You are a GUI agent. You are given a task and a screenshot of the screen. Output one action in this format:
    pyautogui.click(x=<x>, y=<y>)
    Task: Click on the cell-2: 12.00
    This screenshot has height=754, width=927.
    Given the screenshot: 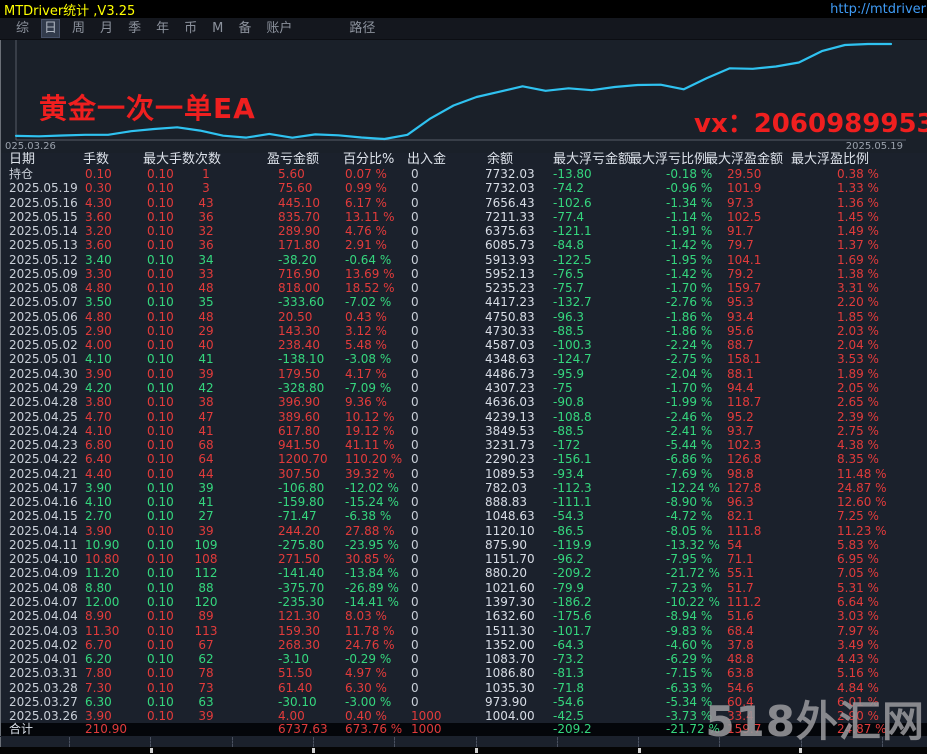 What is the action you would take?
    pyautogui.click(x=102, y=601)
    